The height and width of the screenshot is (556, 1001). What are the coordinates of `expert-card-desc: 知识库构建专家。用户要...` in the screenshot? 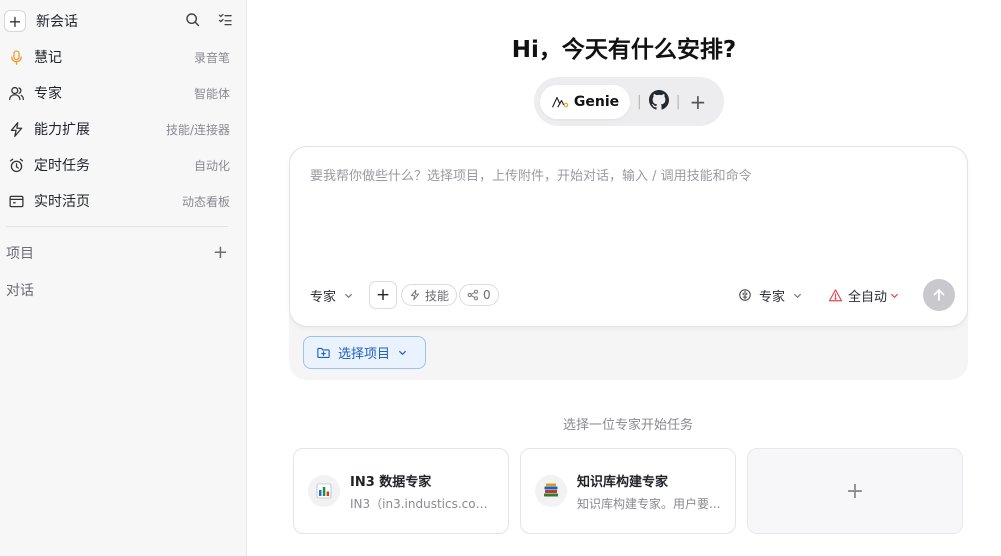 It's located at (649, 503).